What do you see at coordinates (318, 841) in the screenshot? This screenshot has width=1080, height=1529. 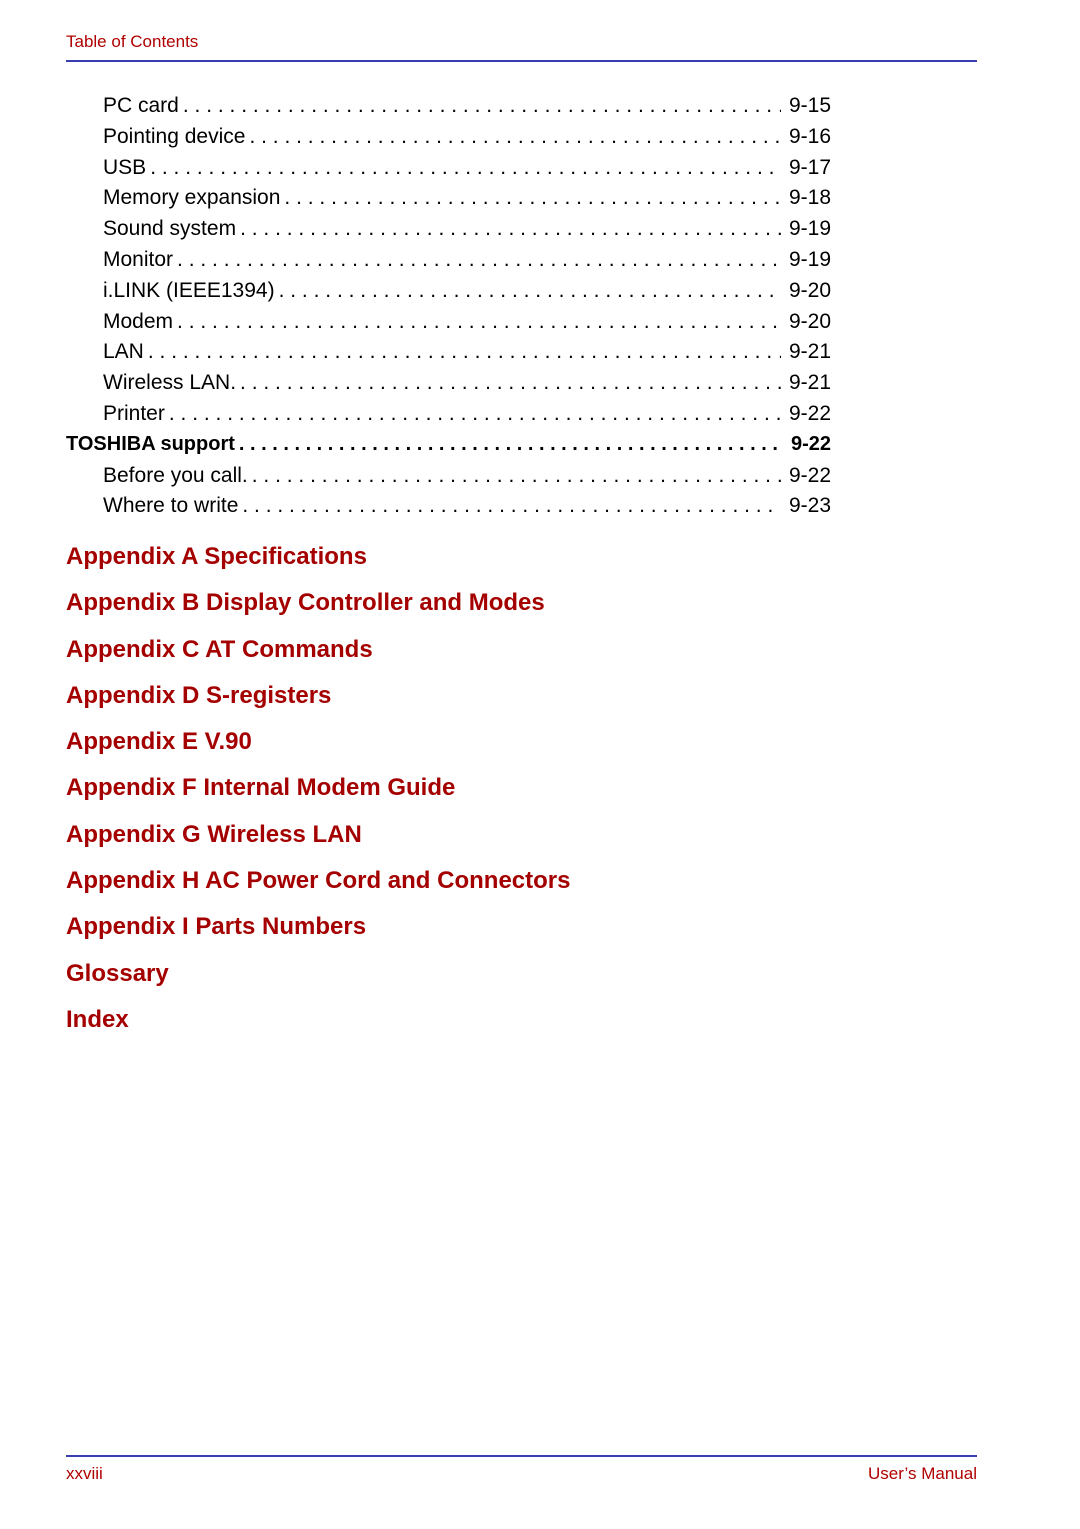 I see `appendix-heading: Appendix G Wireless LAN` at bounding box center [318, 841].